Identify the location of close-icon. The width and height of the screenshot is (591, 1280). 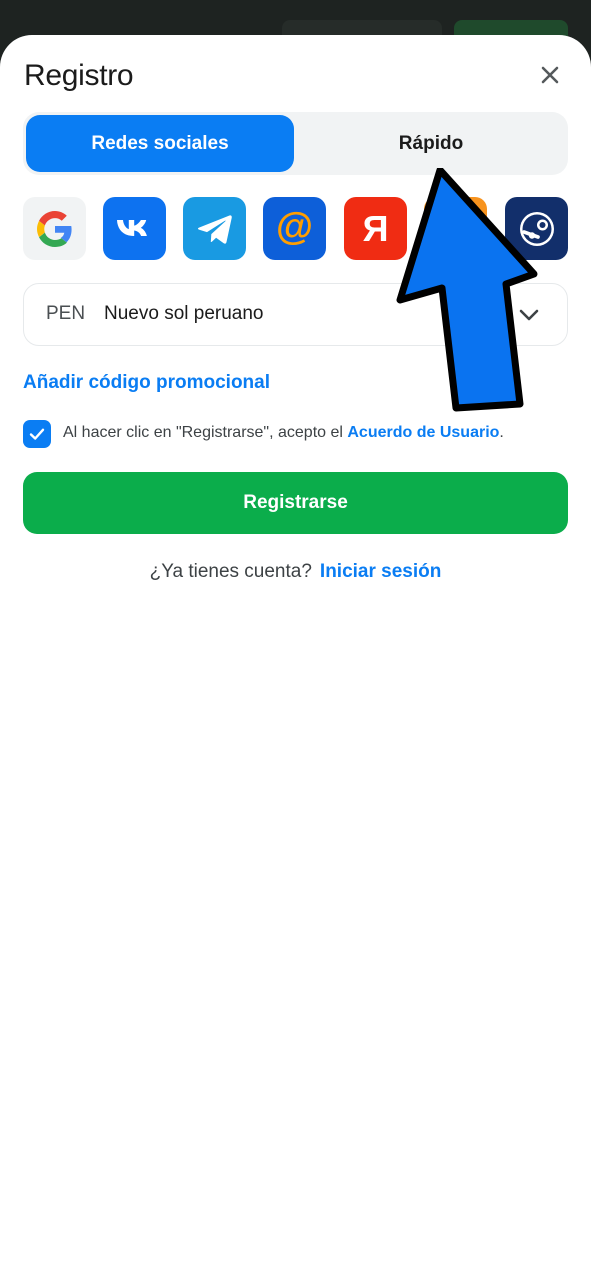
(550, 75).